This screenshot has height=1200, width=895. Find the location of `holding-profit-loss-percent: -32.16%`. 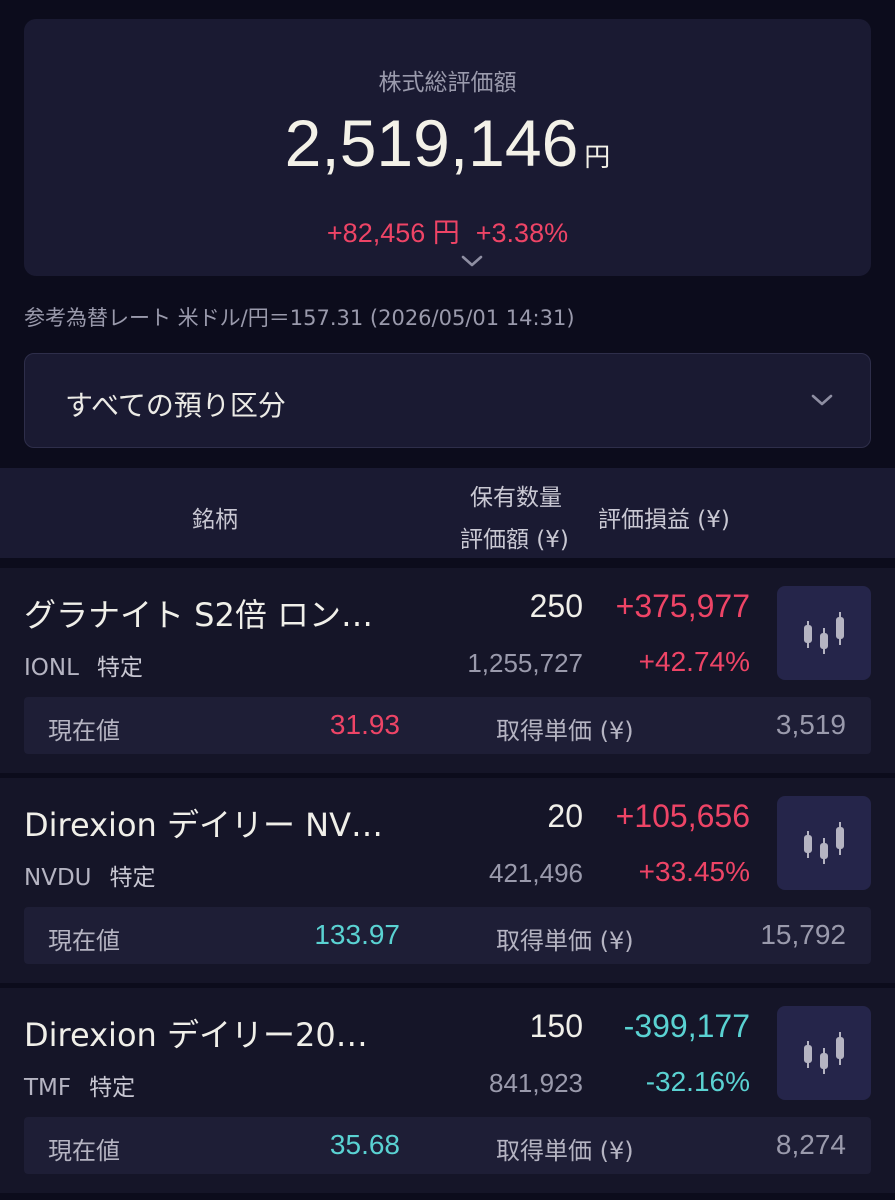

holding-profit-loss-percent: -32.16% is located at coordinates (697, 1081).